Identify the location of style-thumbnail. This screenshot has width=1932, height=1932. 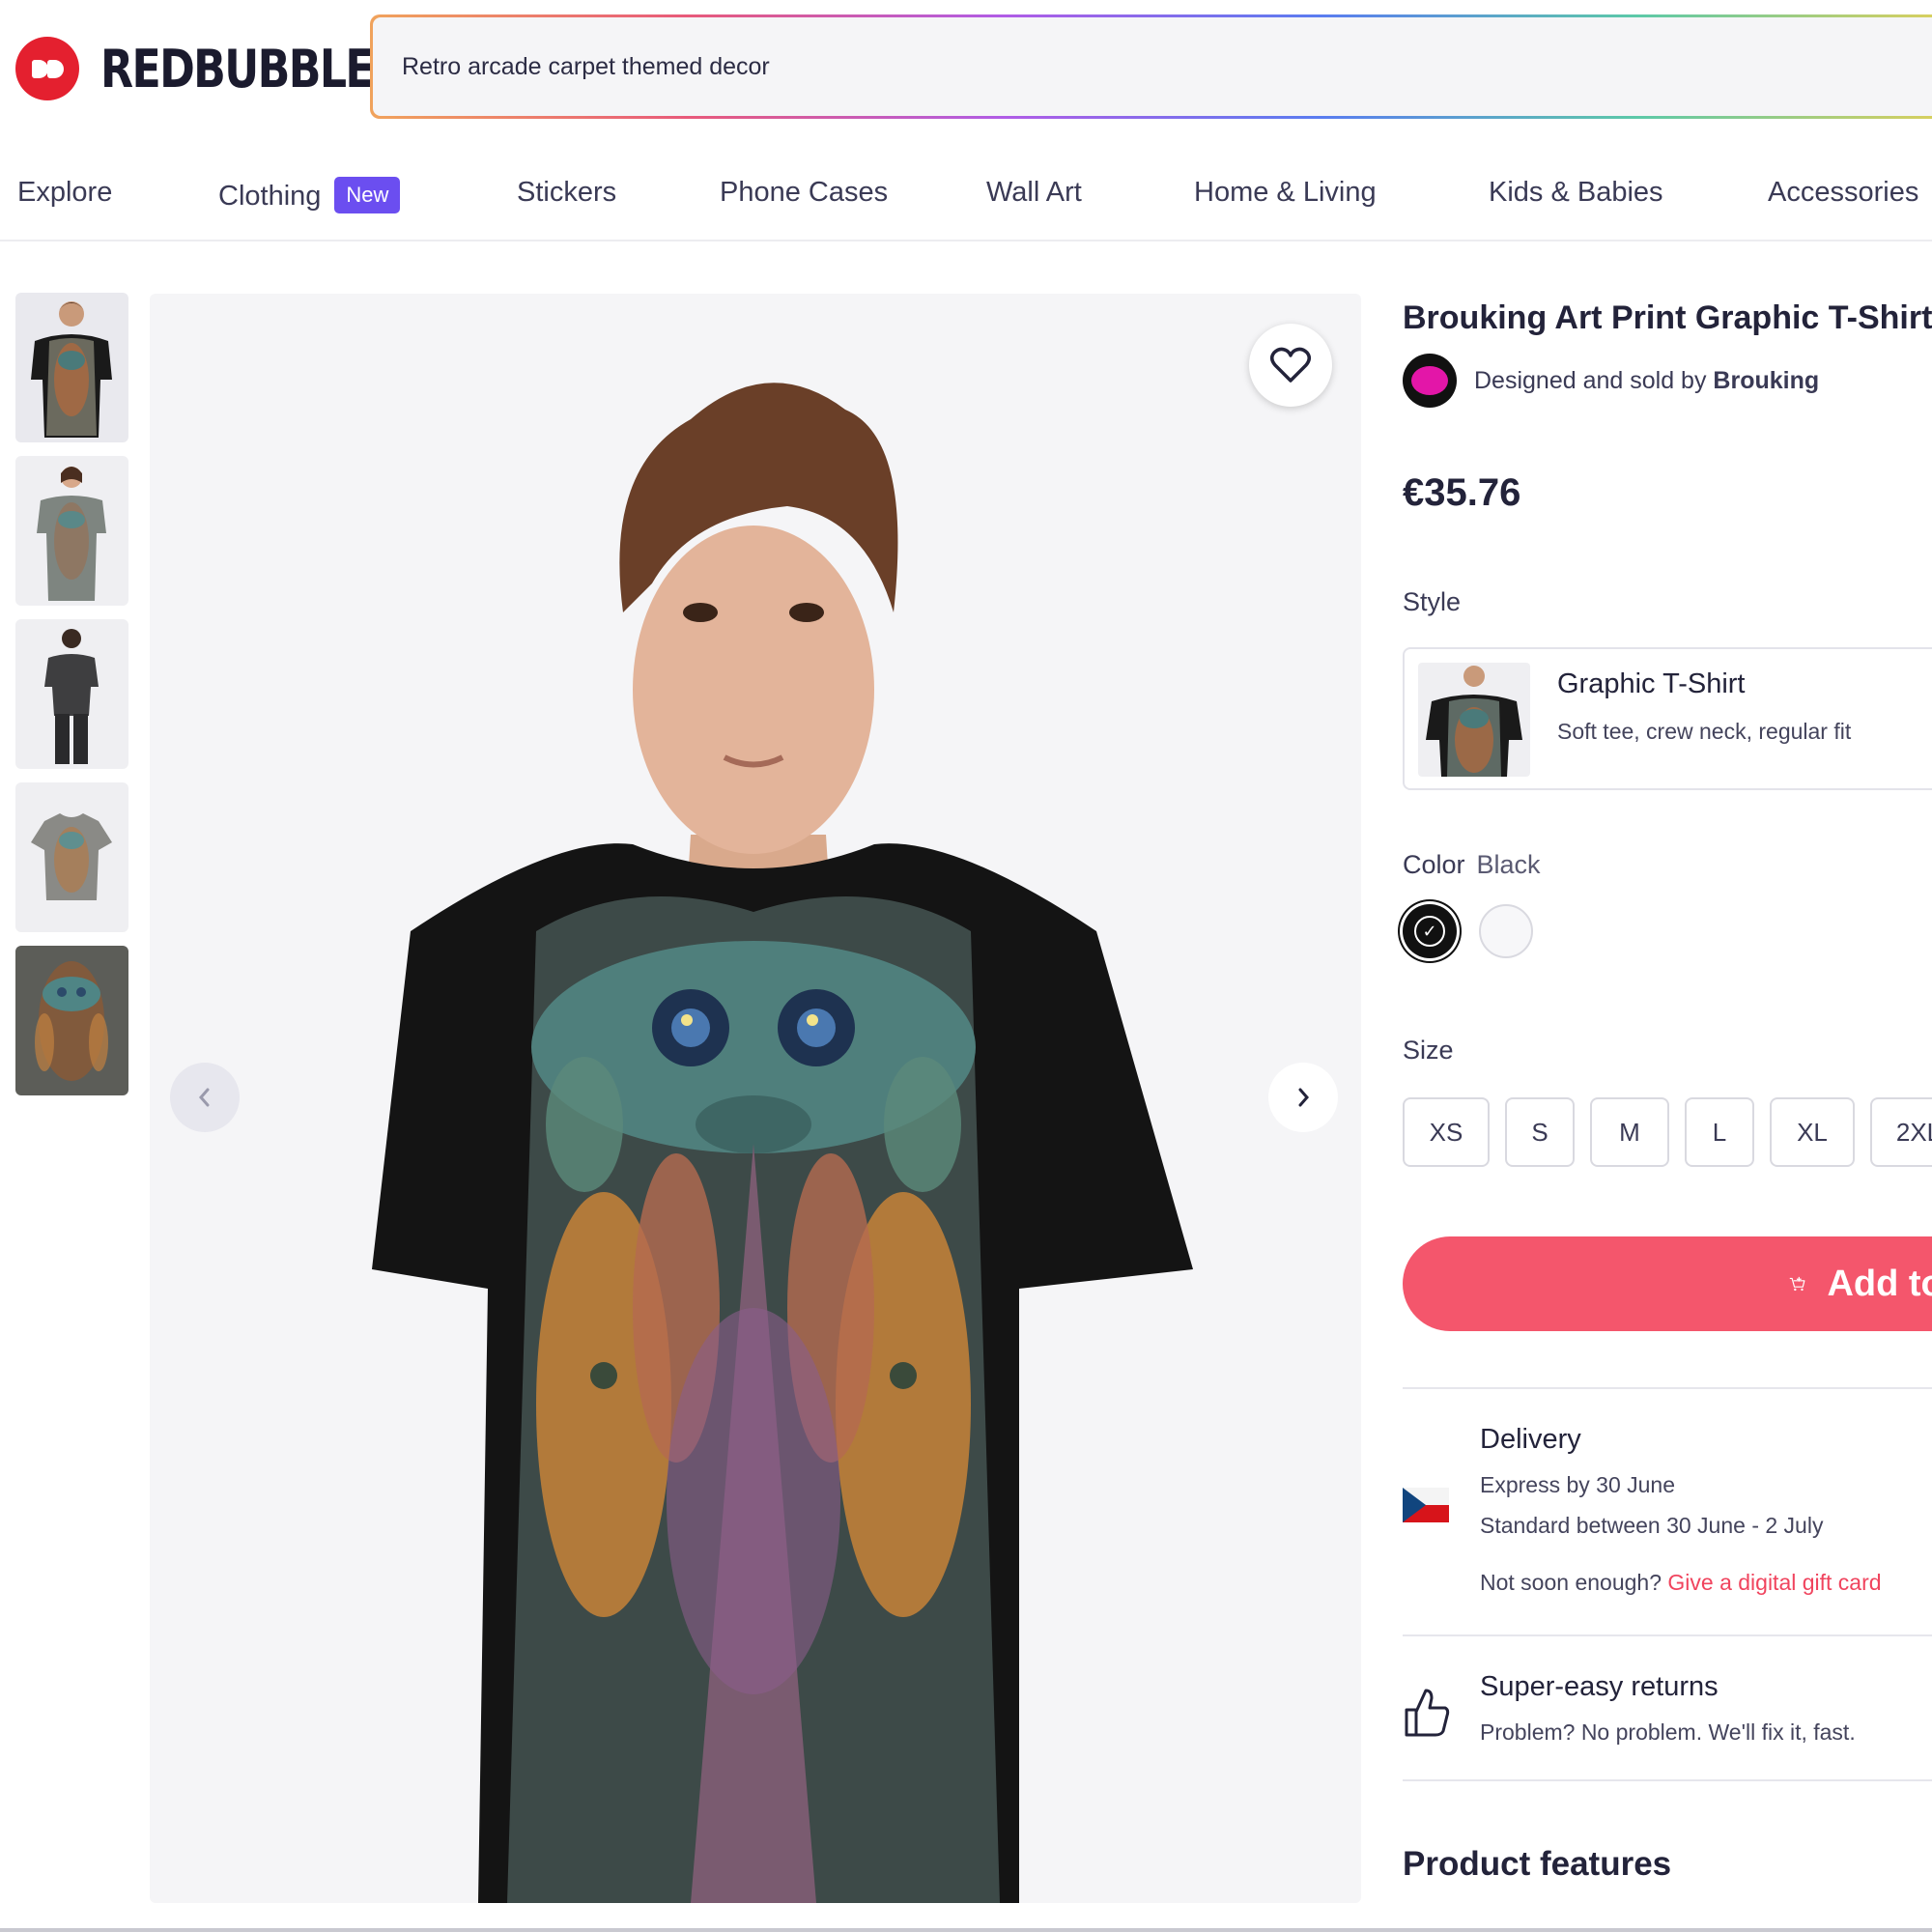
(1474, 720).